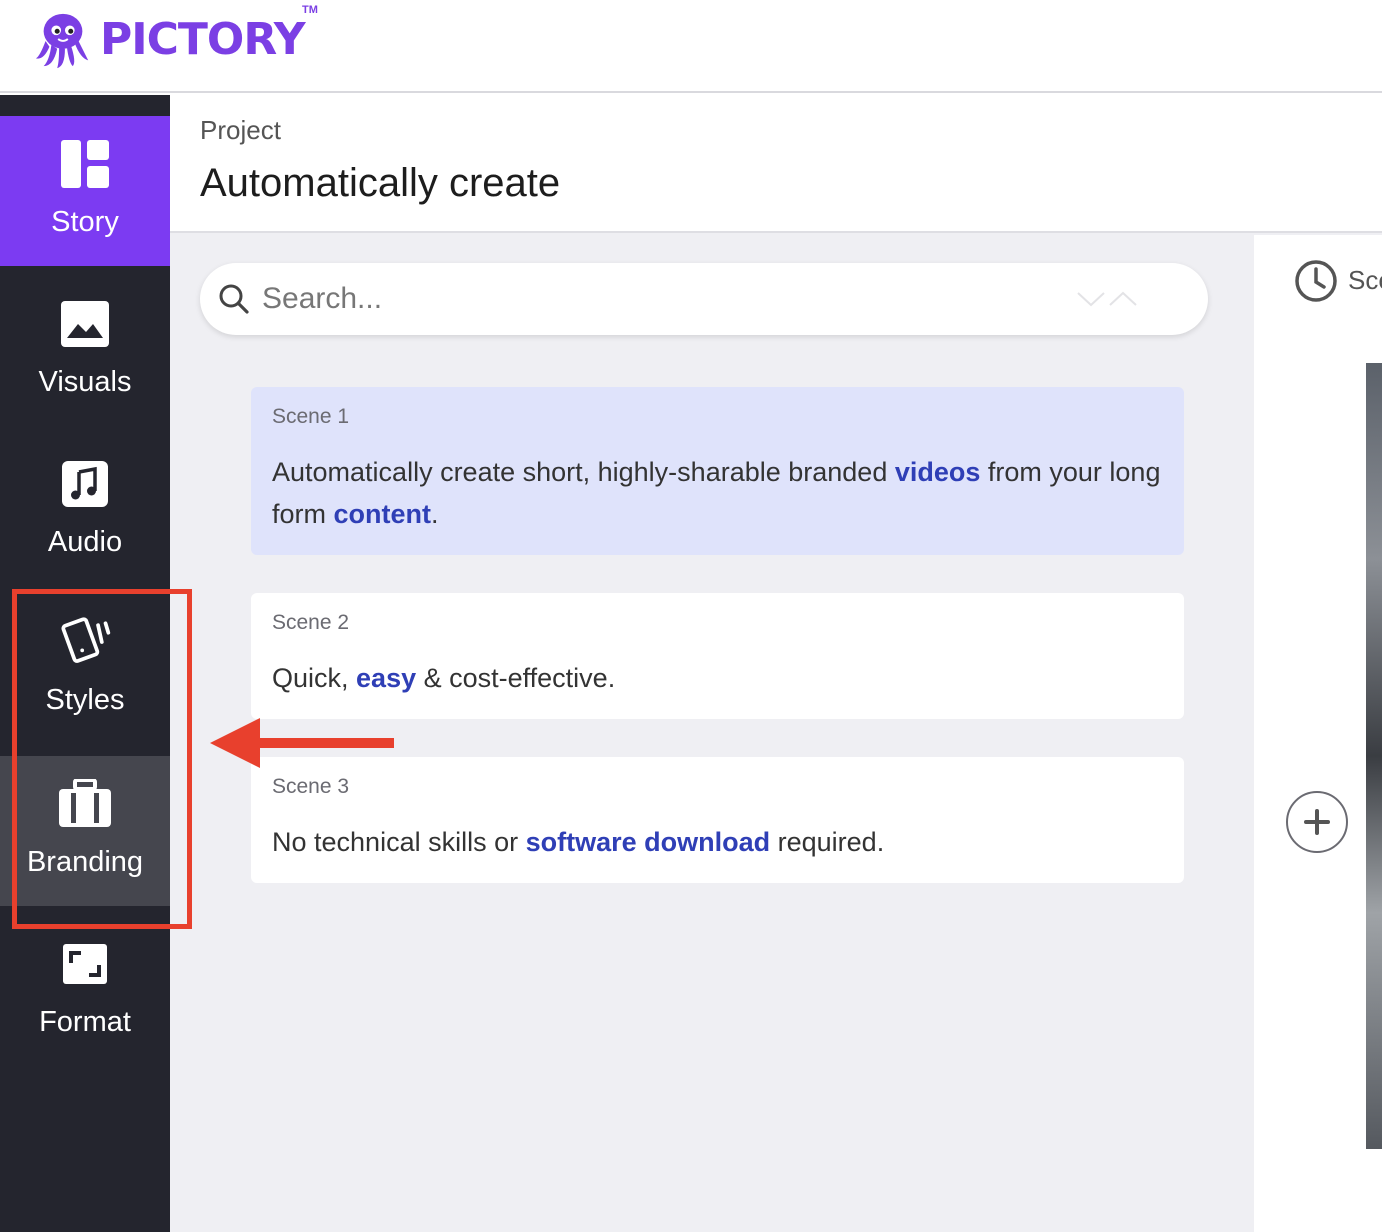  What do you see at coordinates (85, 700) in the screenshot?
I see `sidebar-item-label: Styles` at bounding box center [85, 700].